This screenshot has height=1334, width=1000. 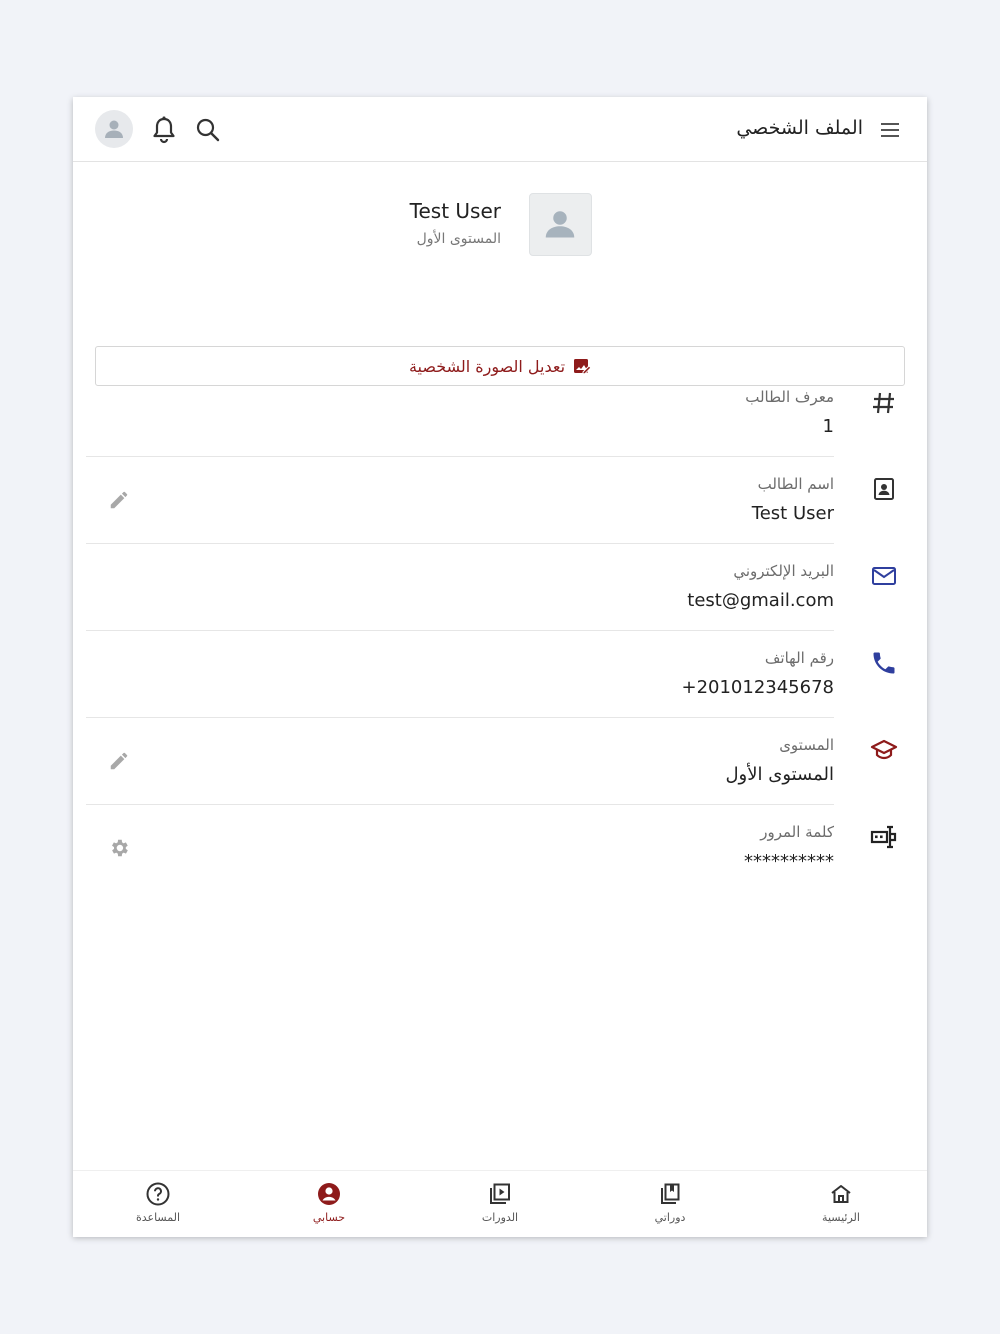 What do you see at coordinates (806, 745) in the screenshot?
I see `field-label: المستوى` at bounding box center [806, 745].